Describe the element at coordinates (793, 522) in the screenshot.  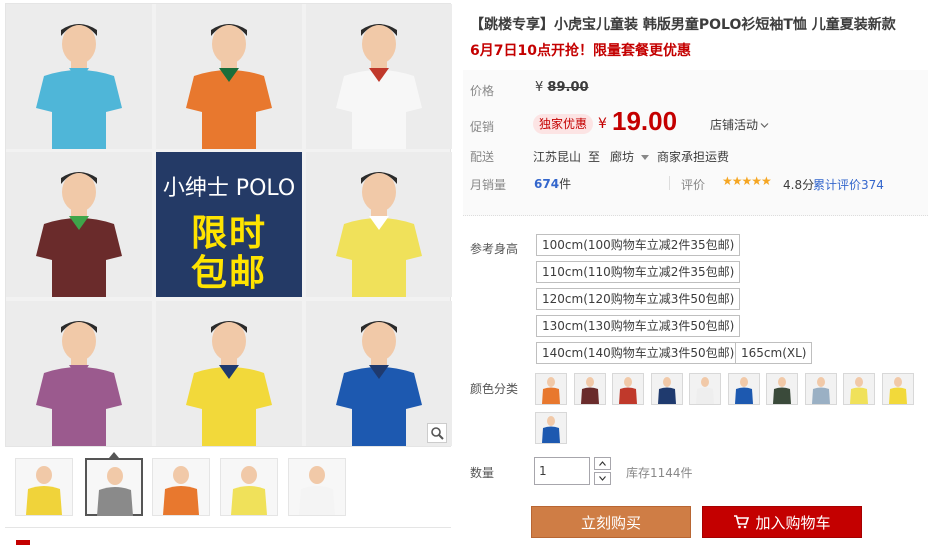
I see `add-to-cart-label: 加入购物车` at that location.